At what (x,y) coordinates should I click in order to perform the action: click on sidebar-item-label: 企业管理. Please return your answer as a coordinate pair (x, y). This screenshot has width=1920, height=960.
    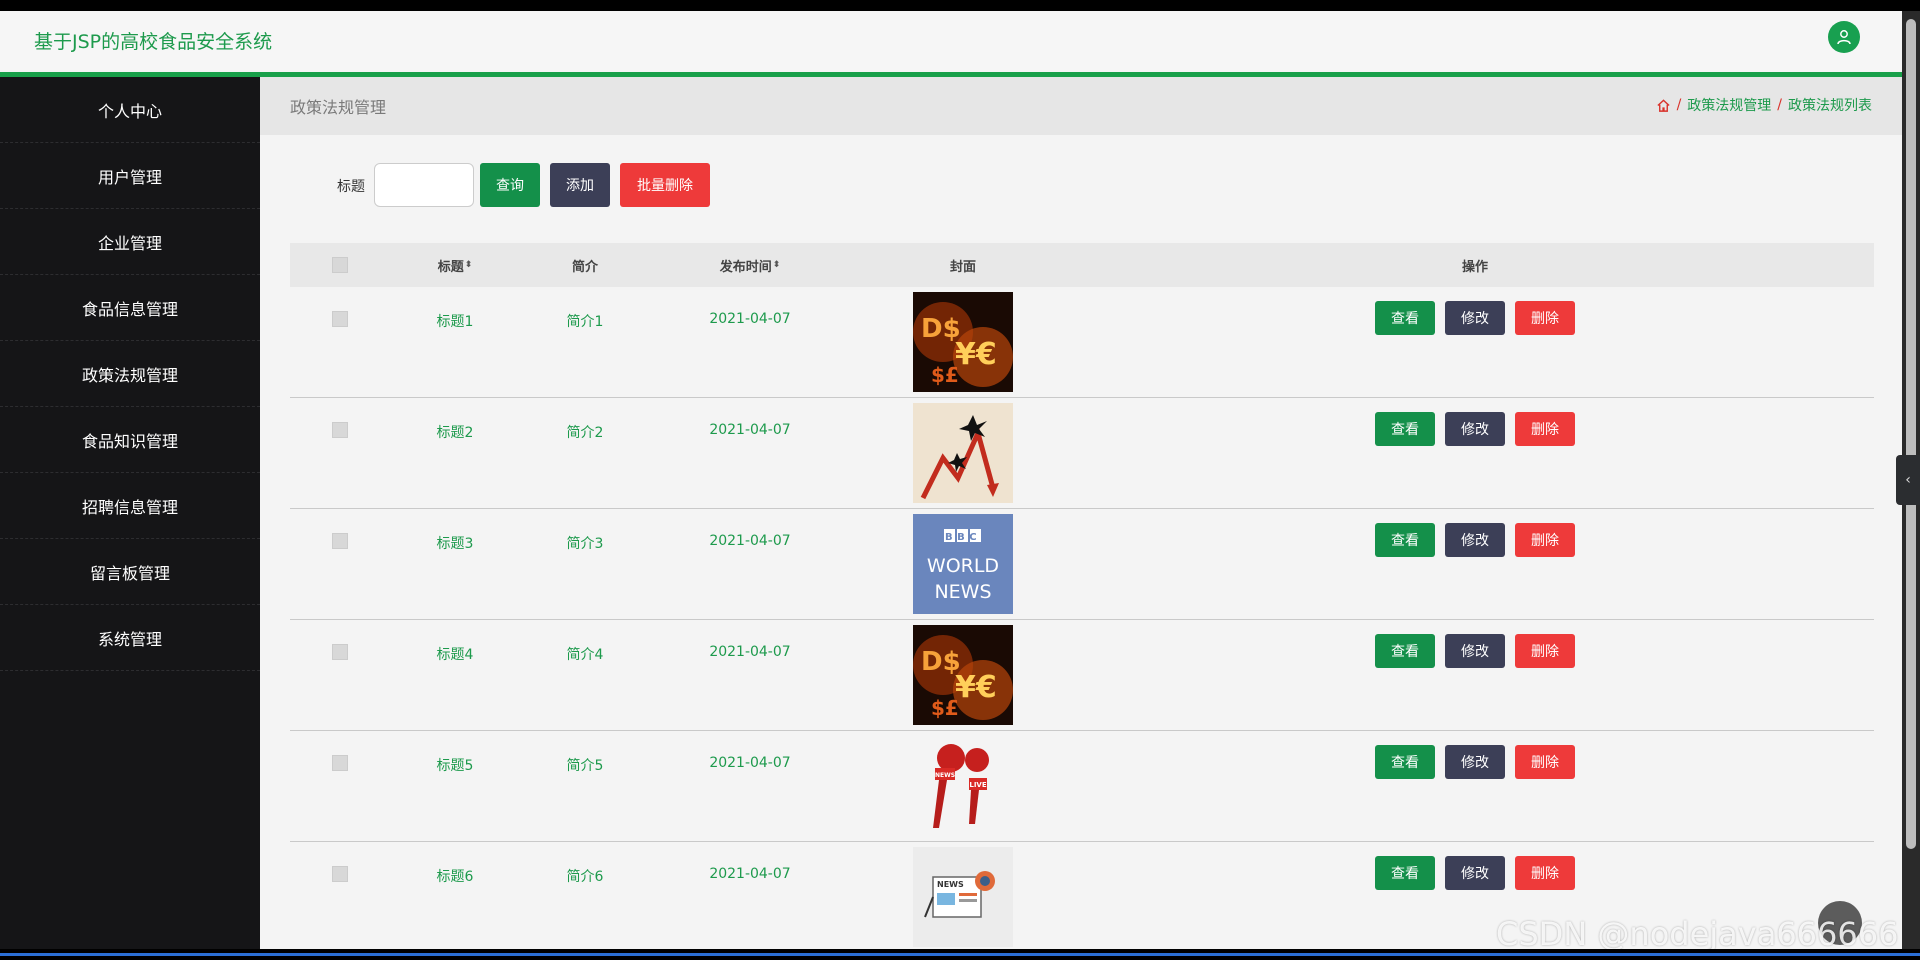
    Looking at the image, I should click on (129, 243).